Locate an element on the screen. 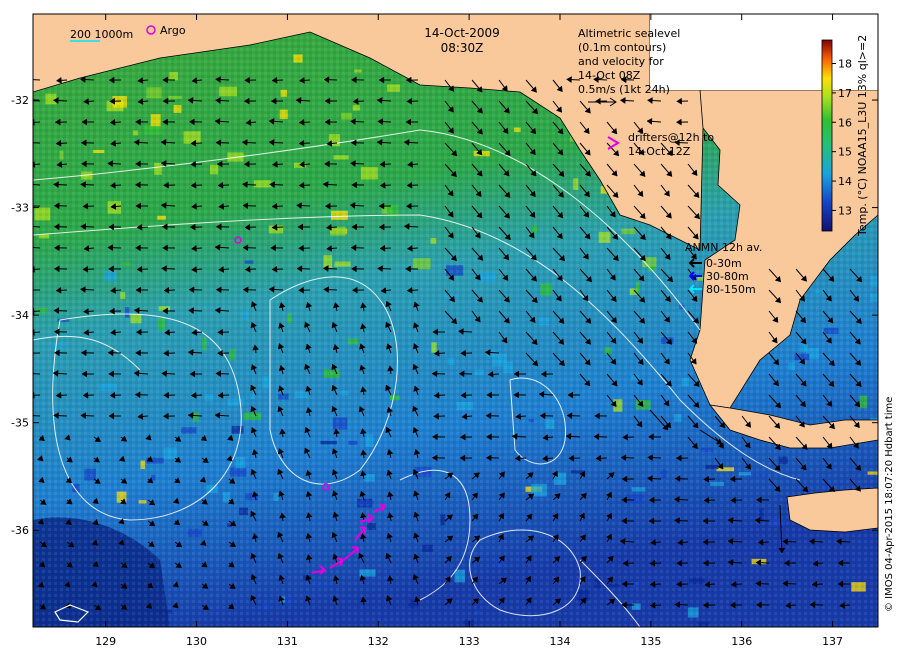 The width and height of the screenshot is (900, 660). altimetry-note-line: (0.1m contours) is located at coordinates (622, 47).